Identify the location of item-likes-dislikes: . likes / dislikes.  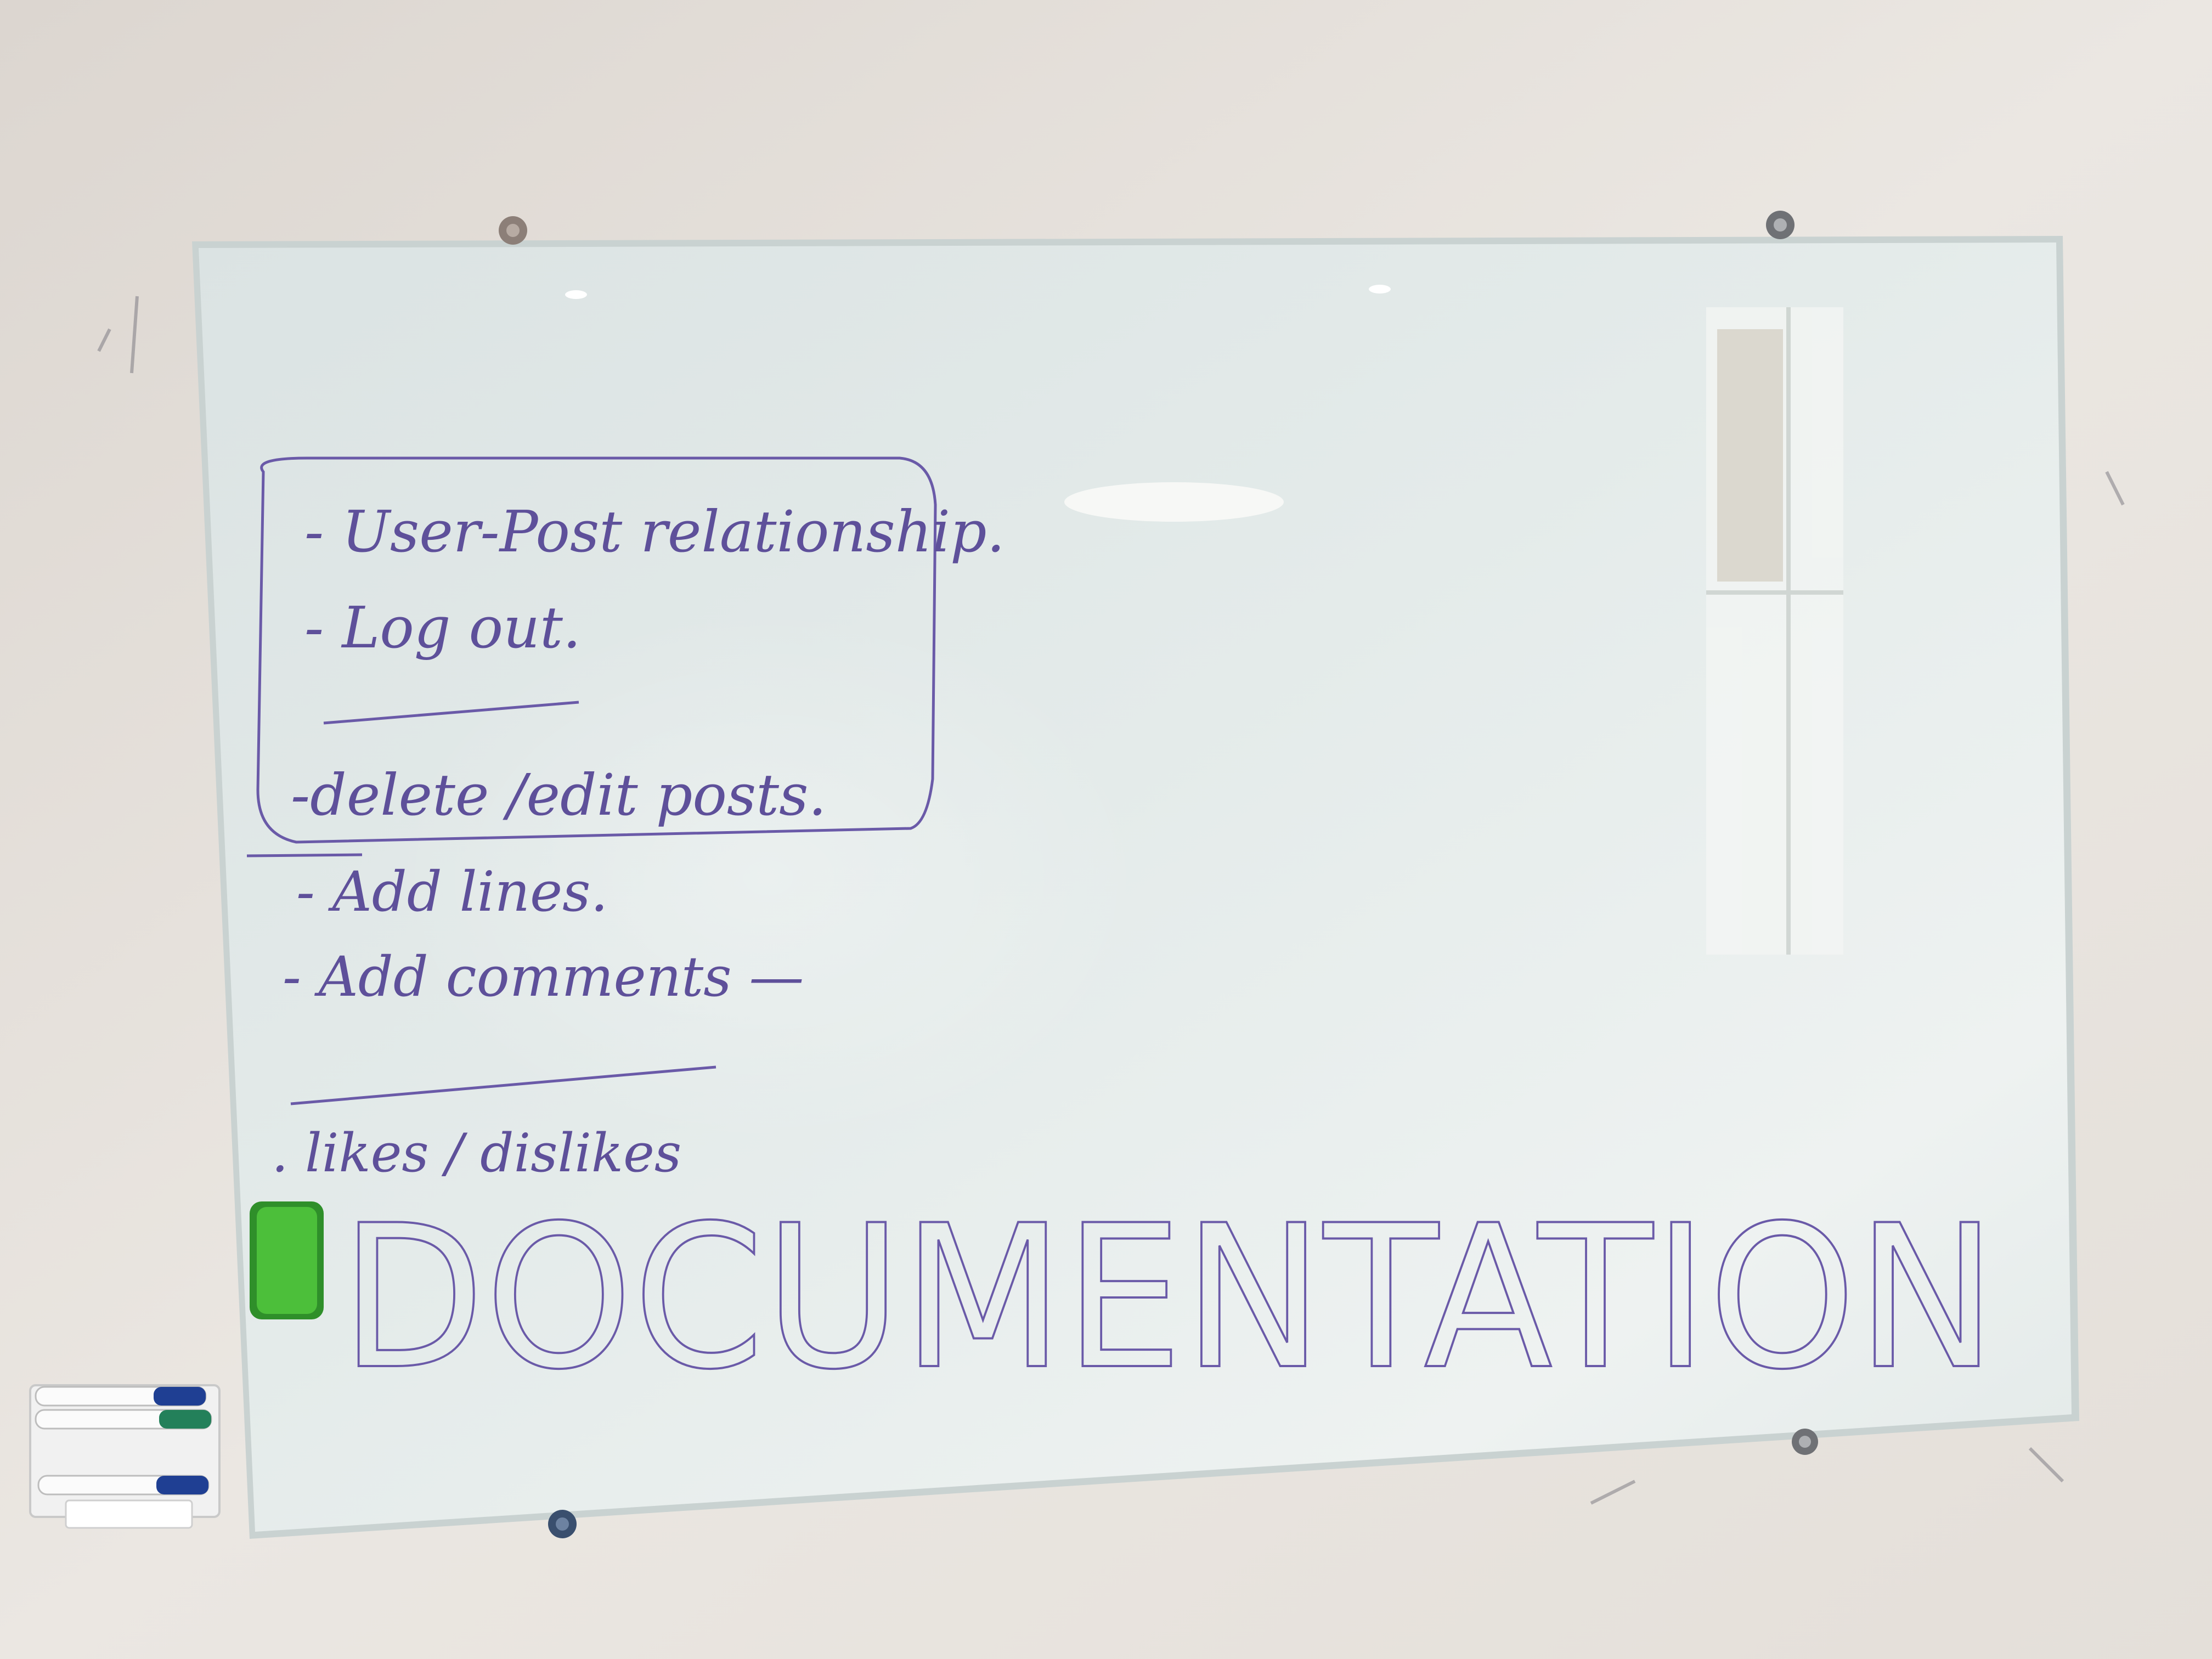
(477, 1153).